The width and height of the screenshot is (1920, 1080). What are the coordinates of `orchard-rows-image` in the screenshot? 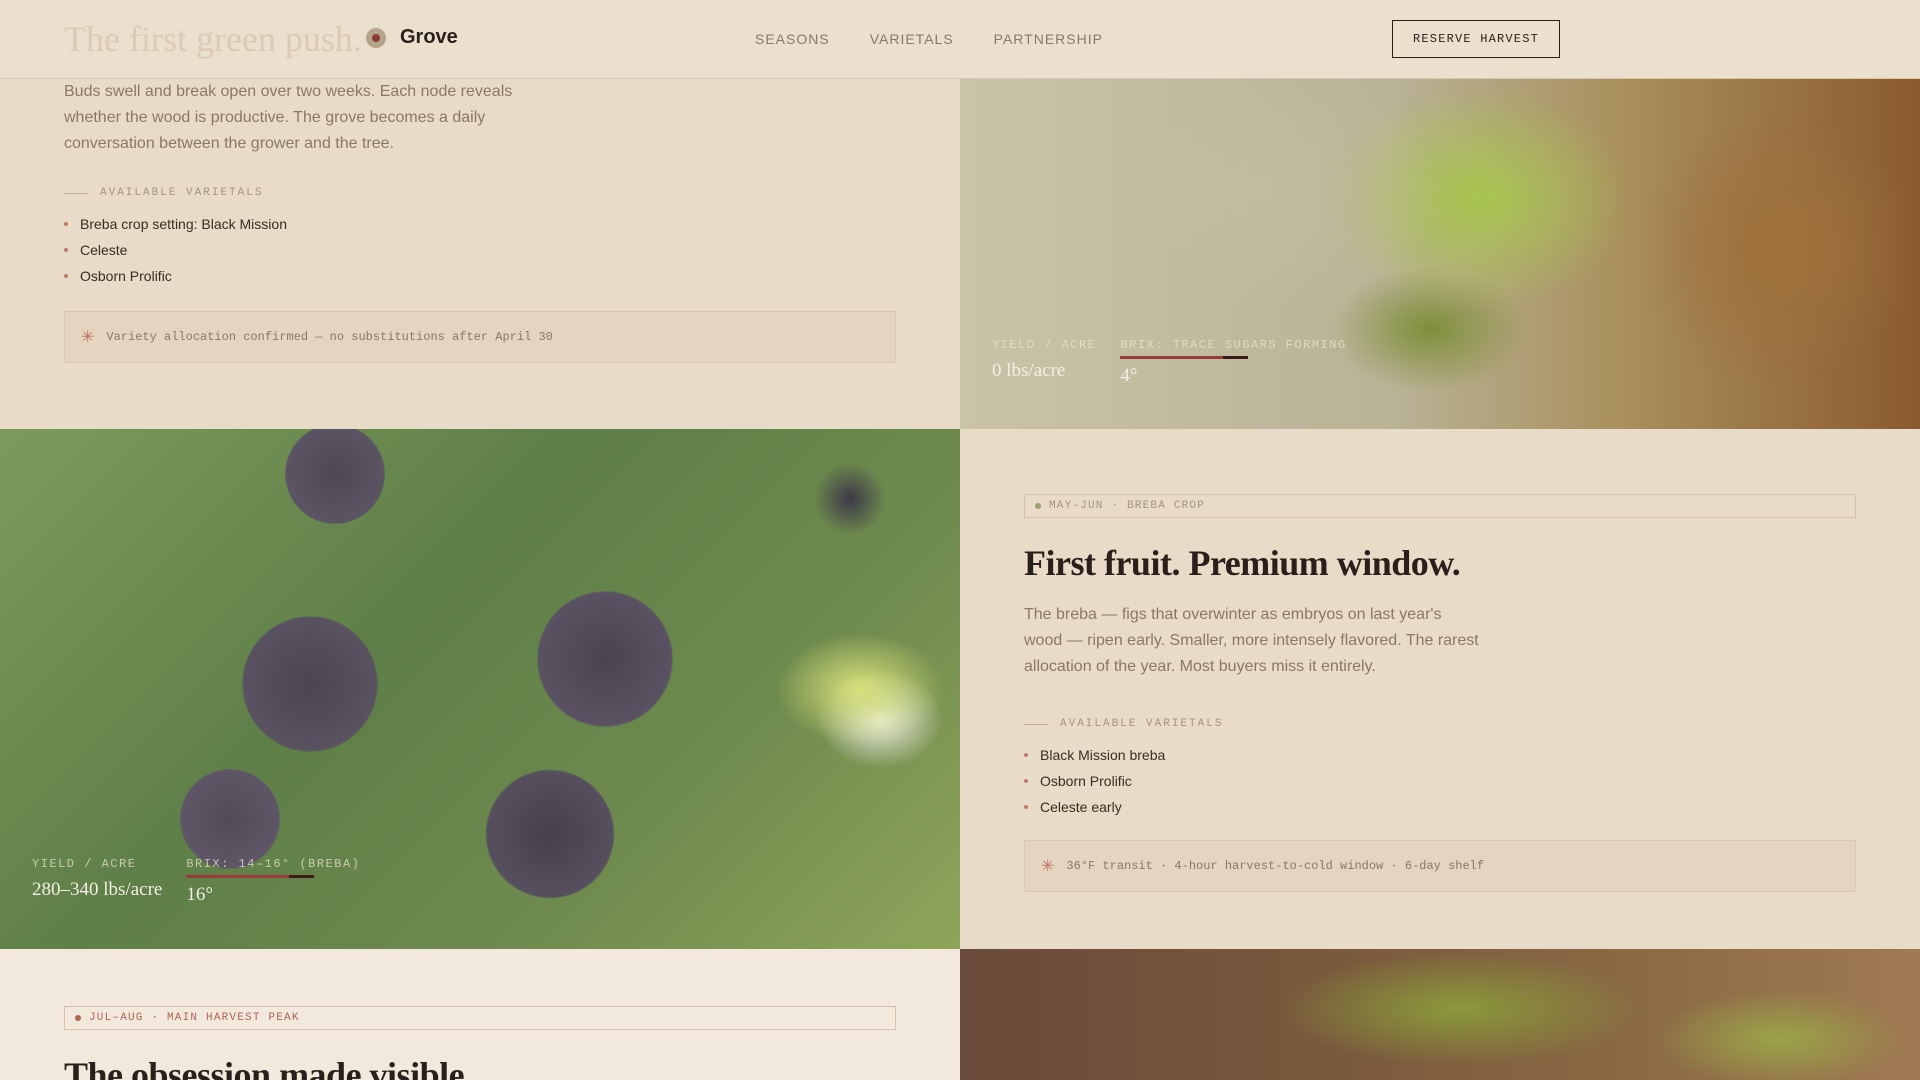 It's located at (1440, 1014).